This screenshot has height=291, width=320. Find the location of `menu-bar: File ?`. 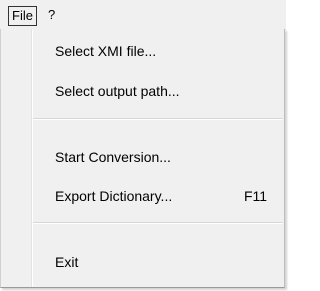

menu-bar: File ? is located at coordinates (143, 15).